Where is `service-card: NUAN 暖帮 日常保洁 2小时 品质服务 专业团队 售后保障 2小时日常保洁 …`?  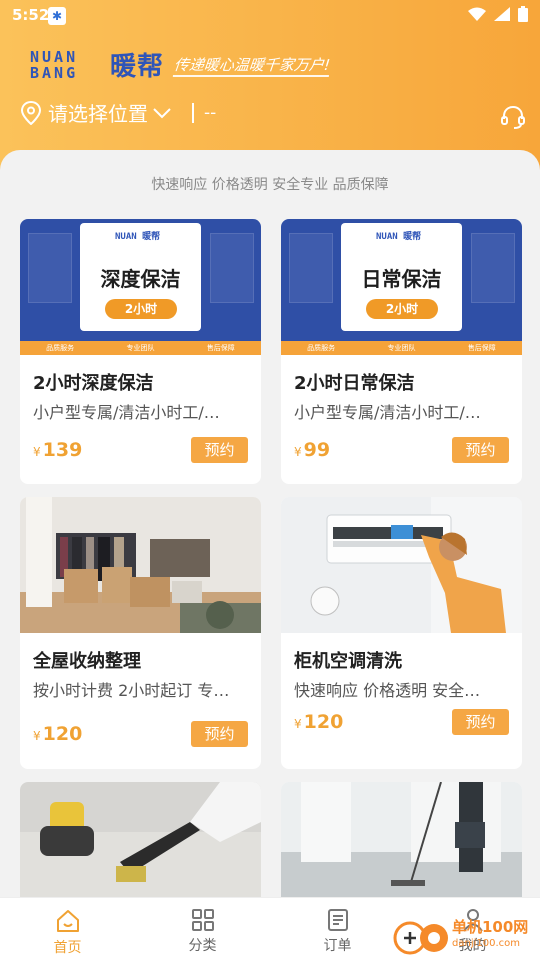 service-card: NUAN 暖帮 日常保洁 2小时 品质服务 专业团队 售后保障 2小时日常保洁 … is located at coordinates (401, 351).